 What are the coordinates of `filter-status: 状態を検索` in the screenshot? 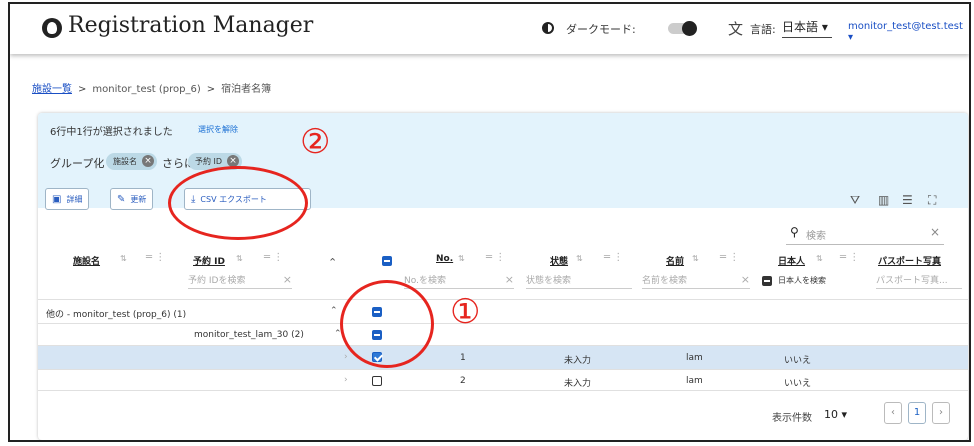 It's located at (579, 281).